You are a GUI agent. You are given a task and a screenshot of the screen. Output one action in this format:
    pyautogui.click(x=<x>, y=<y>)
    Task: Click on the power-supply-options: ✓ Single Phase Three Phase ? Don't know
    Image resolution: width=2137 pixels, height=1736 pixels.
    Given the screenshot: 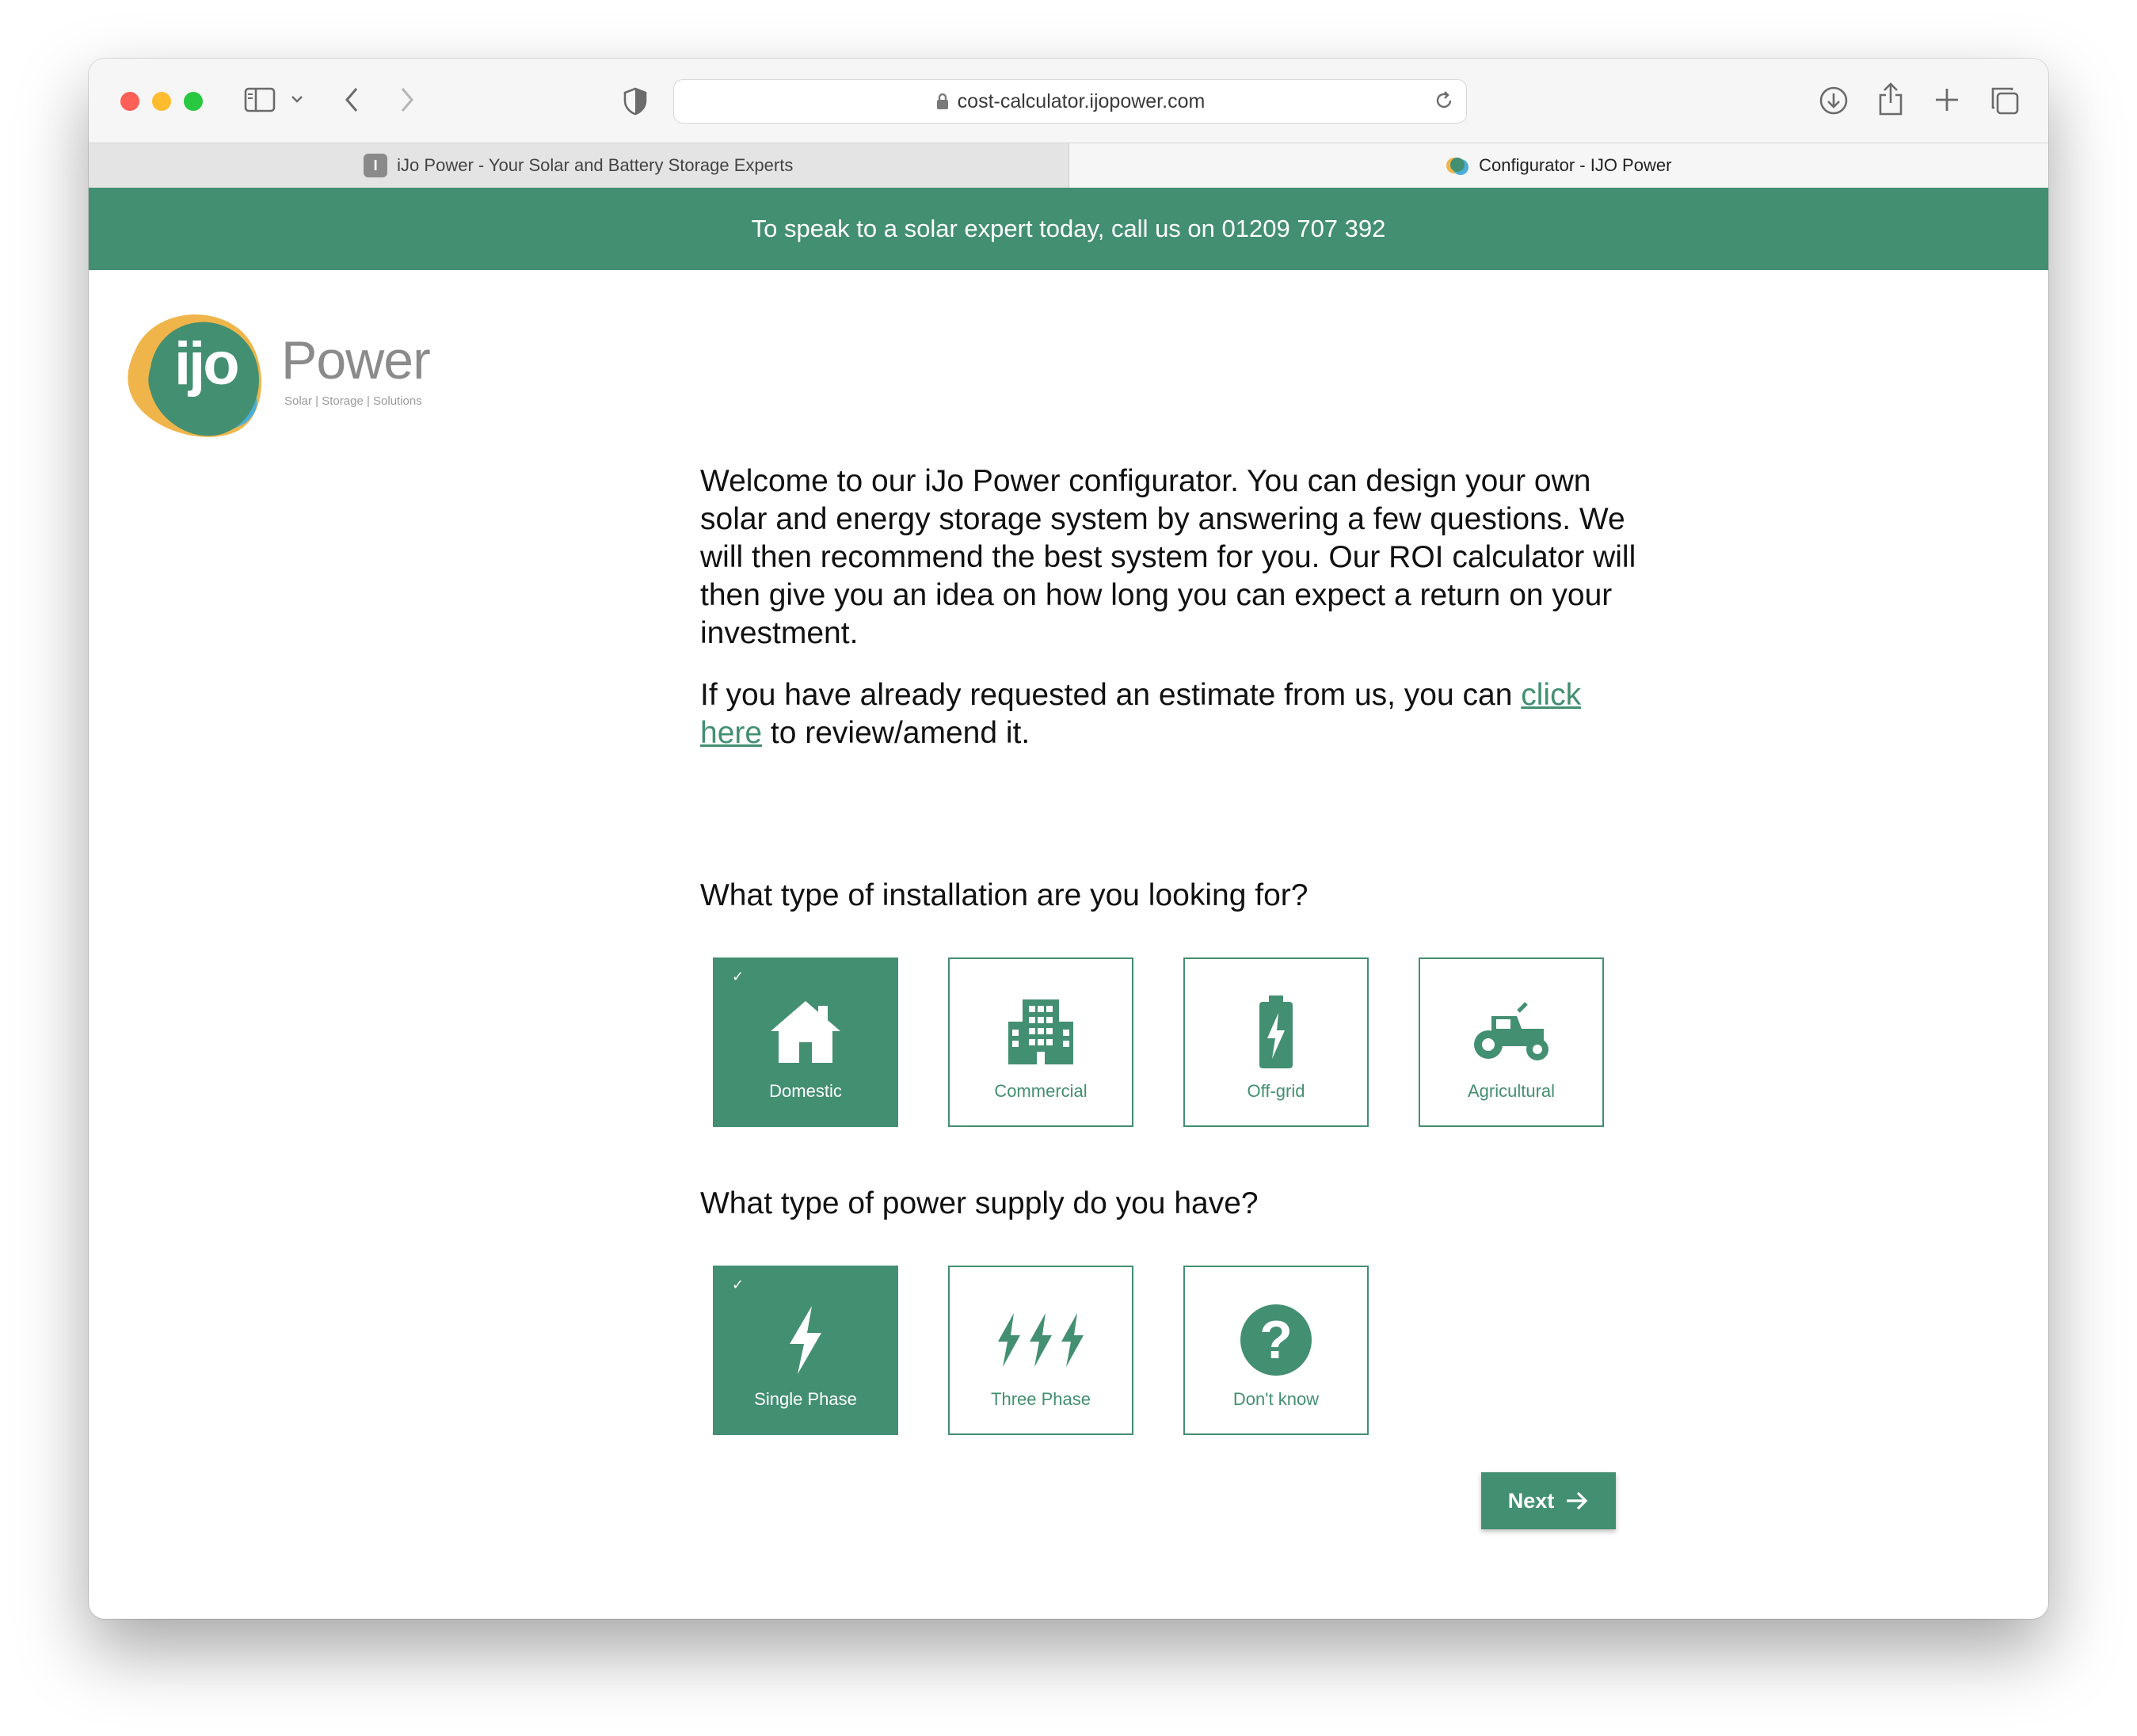 What is the action you would take?
    pyautogui.click(x=1041, y=1350)
    